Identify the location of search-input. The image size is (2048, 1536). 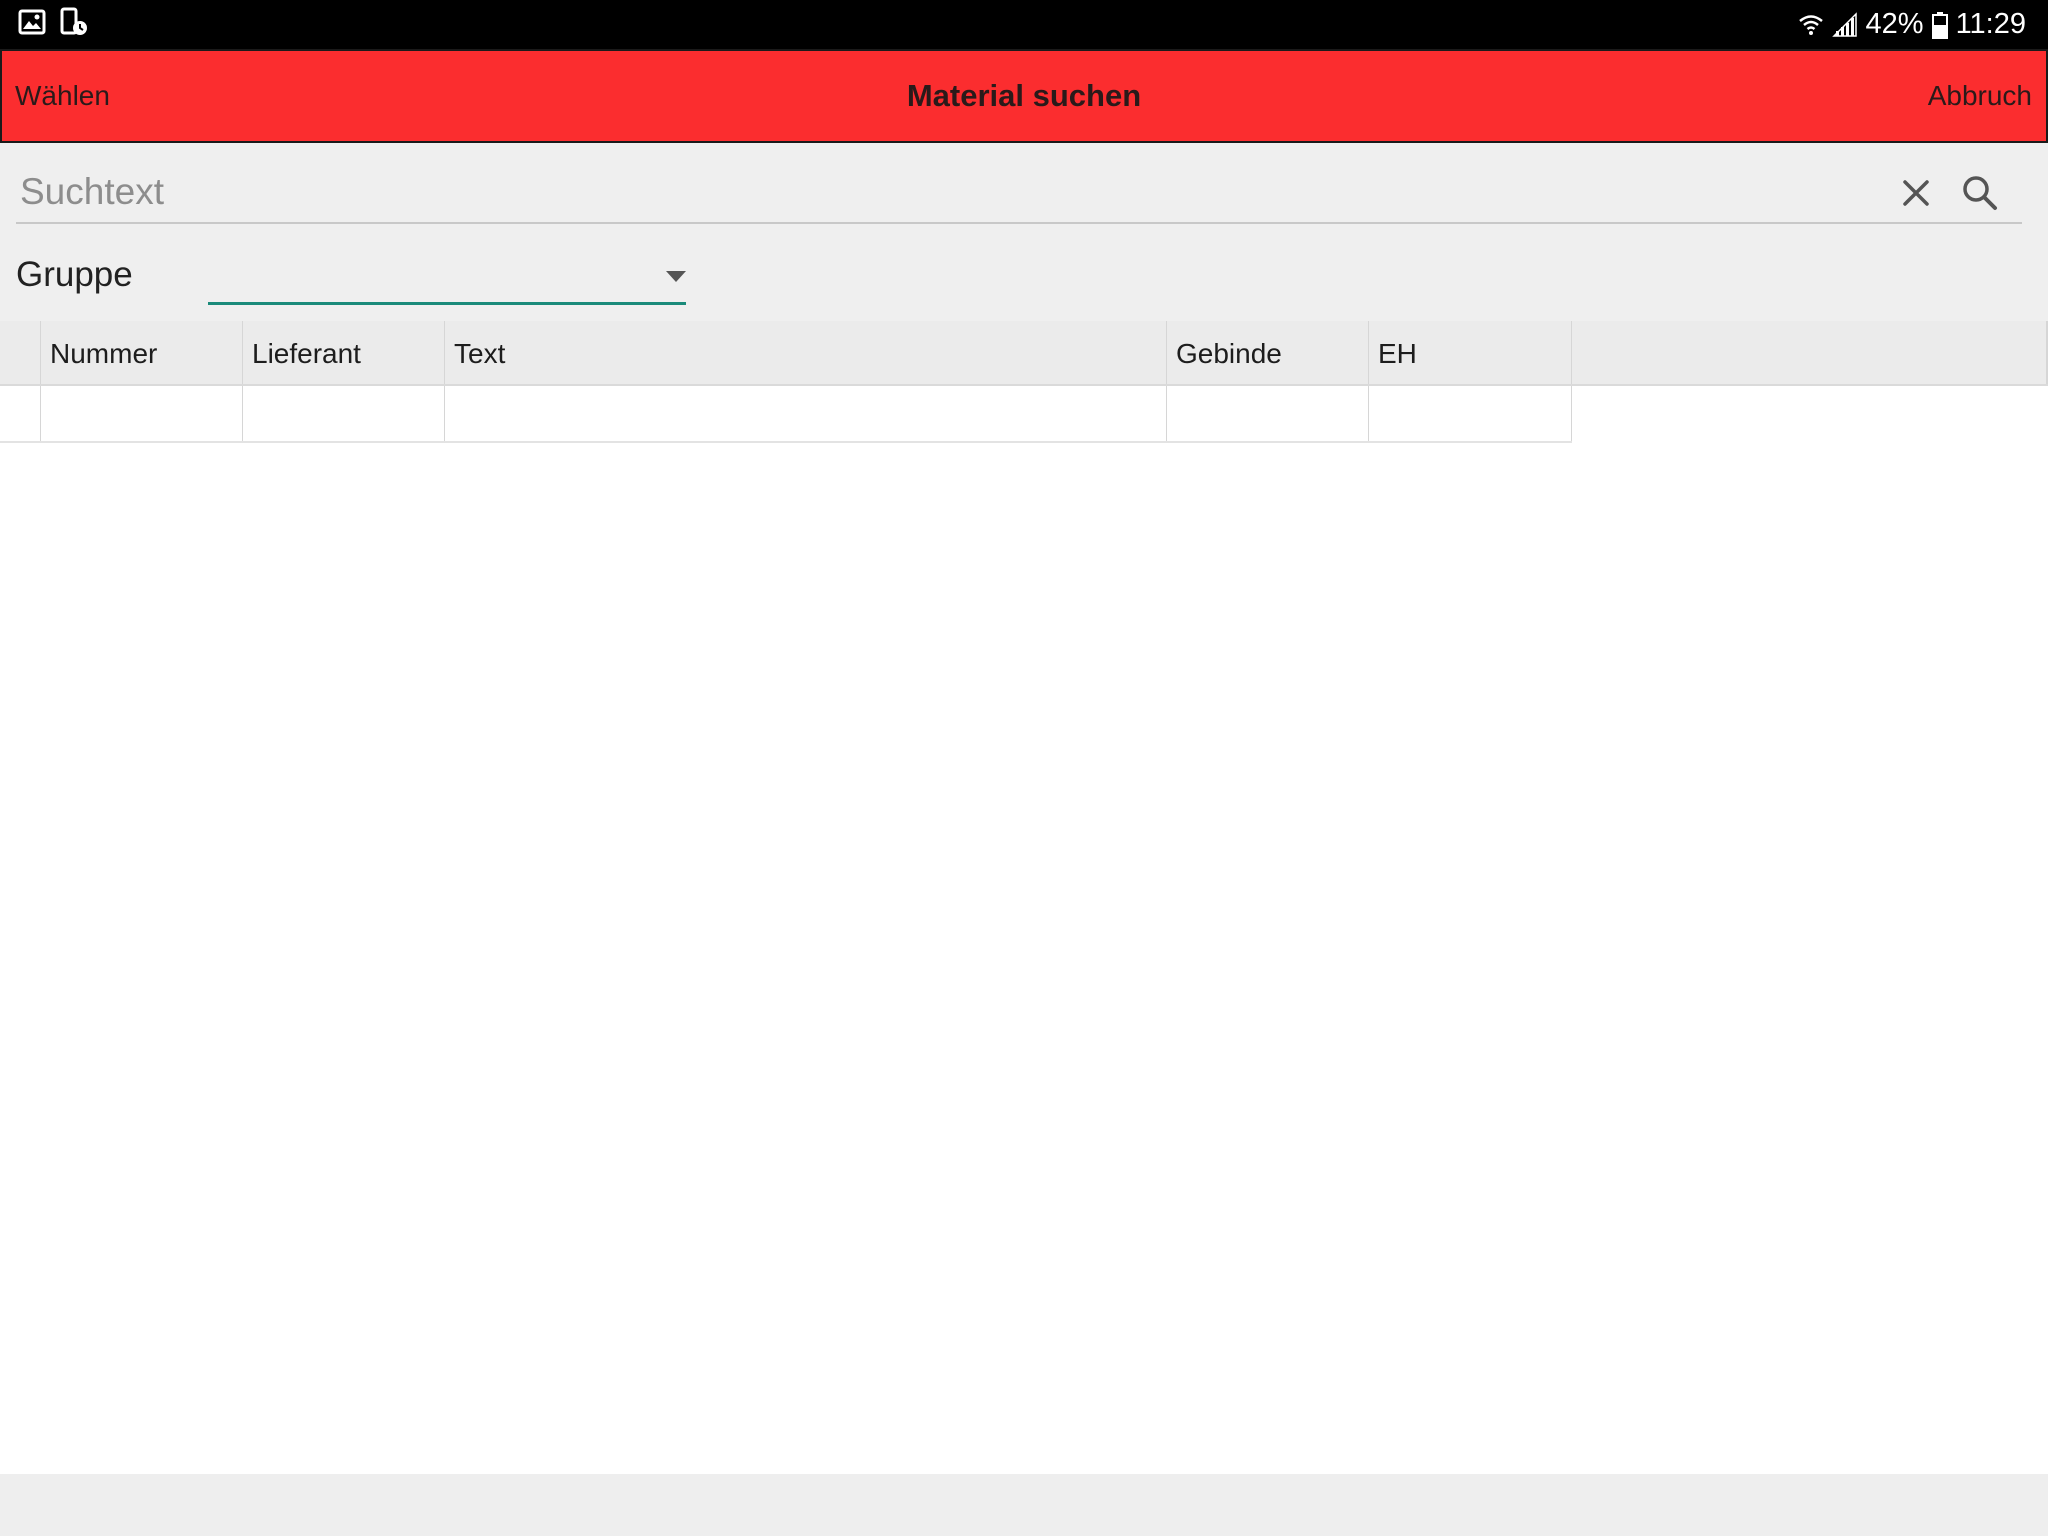
(950, 192).